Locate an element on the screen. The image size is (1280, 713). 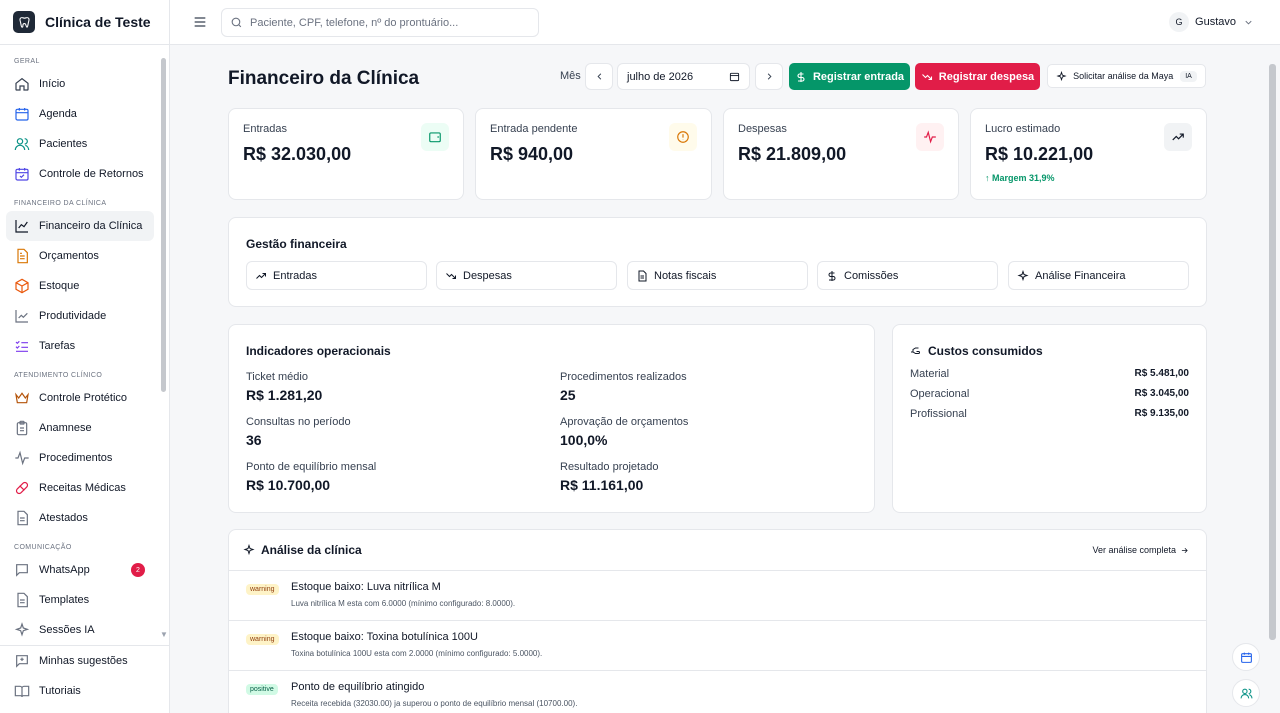
indicator-value: R$ 1.281,20 is located at coordinates (284, 395).